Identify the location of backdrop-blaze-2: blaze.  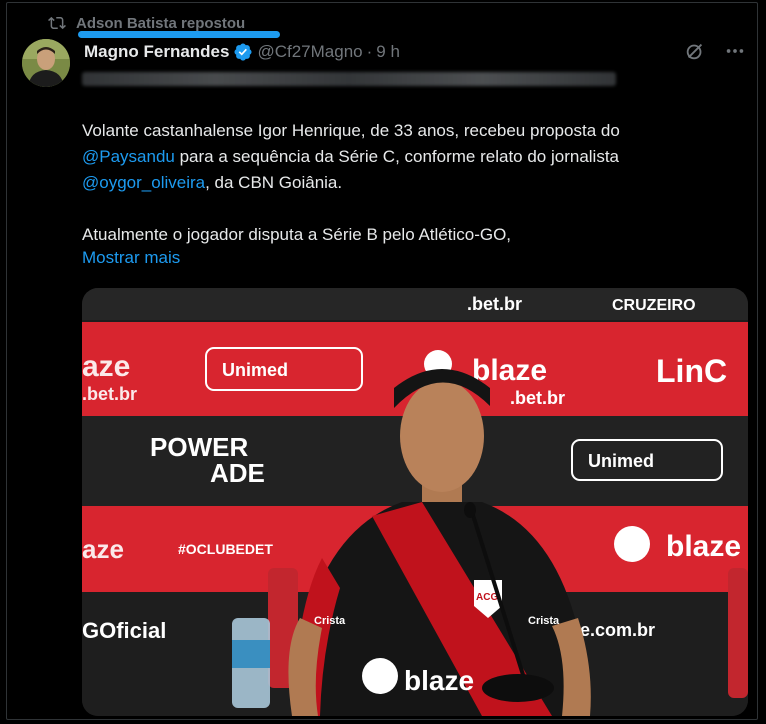
(703, 546).